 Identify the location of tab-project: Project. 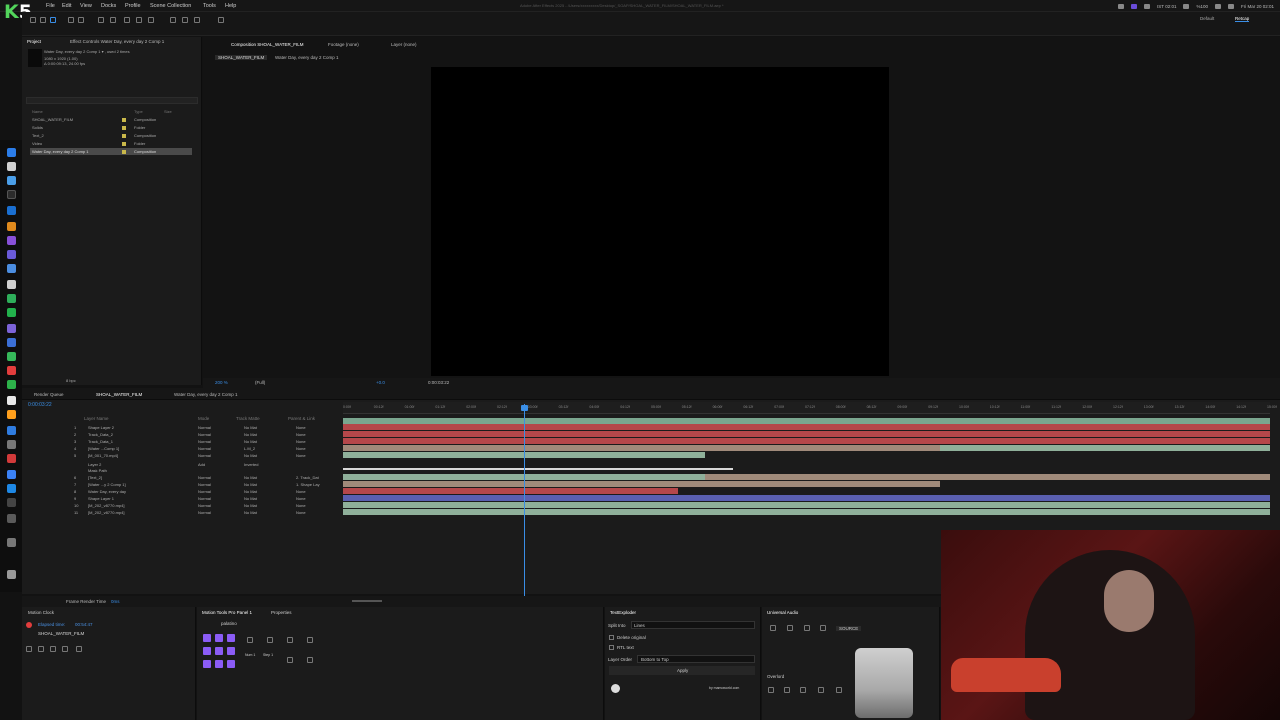
(34, 41).